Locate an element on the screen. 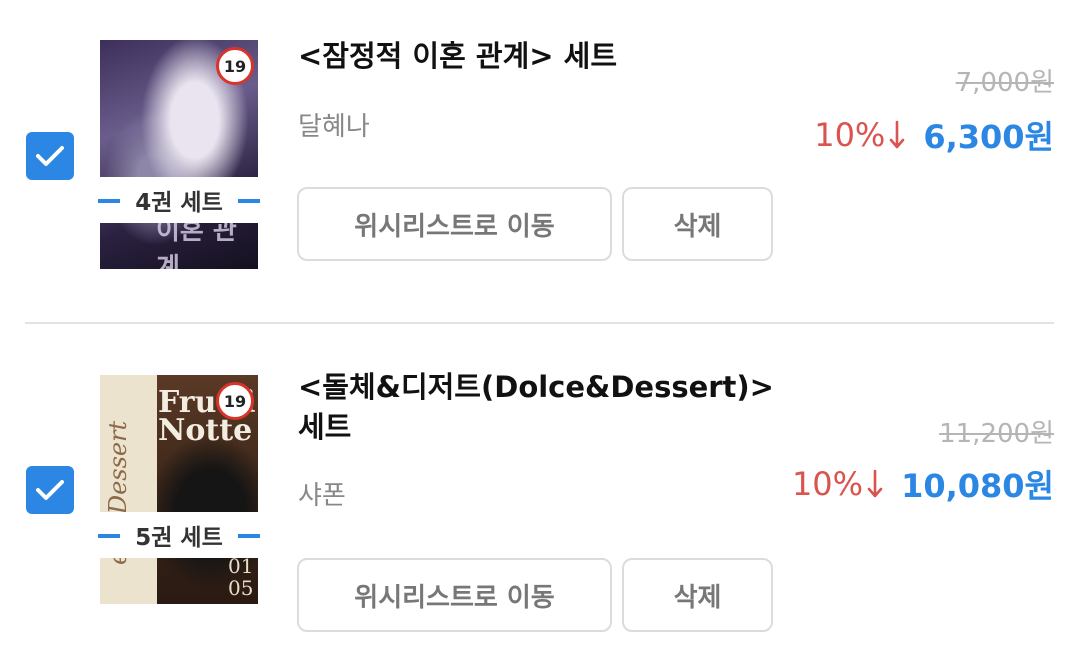  cover-volume: 01 05 is located at coordinates (241, 577).